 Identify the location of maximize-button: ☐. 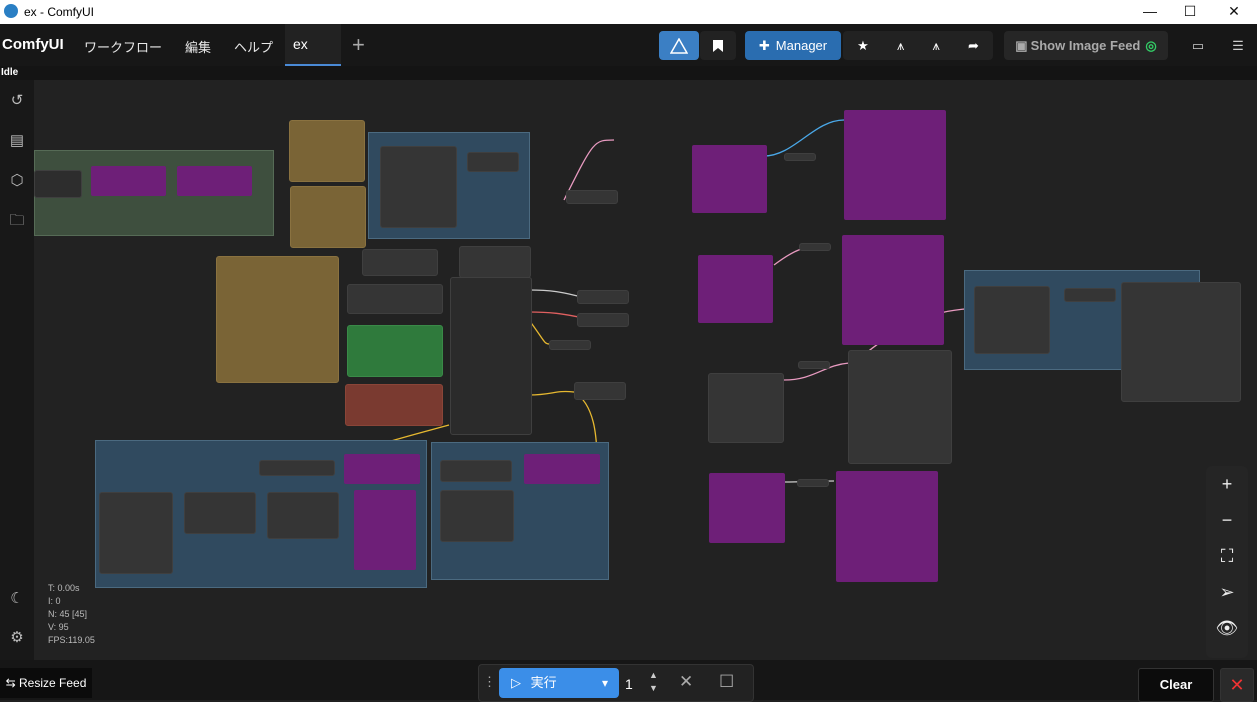
(1190, 12).